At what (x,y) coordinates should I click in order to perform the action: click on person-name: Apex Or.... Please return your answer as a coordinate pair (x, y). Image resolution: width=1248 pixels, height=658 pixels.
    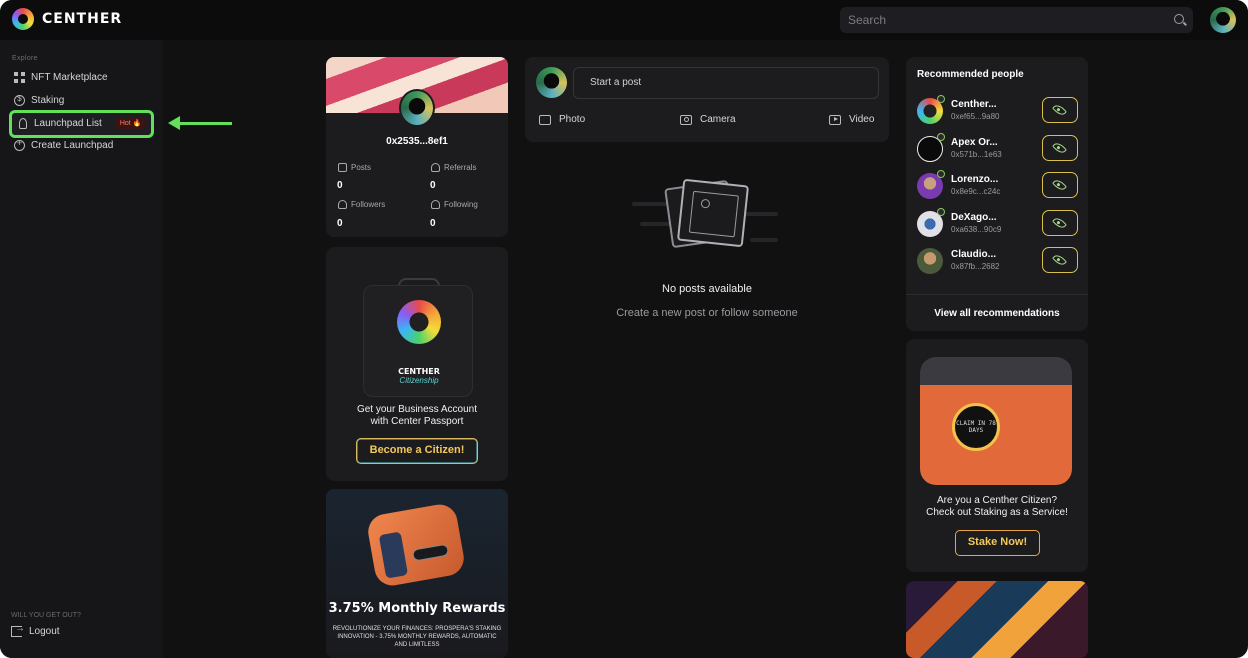
    Looking at the image, I should click on (974, 142).